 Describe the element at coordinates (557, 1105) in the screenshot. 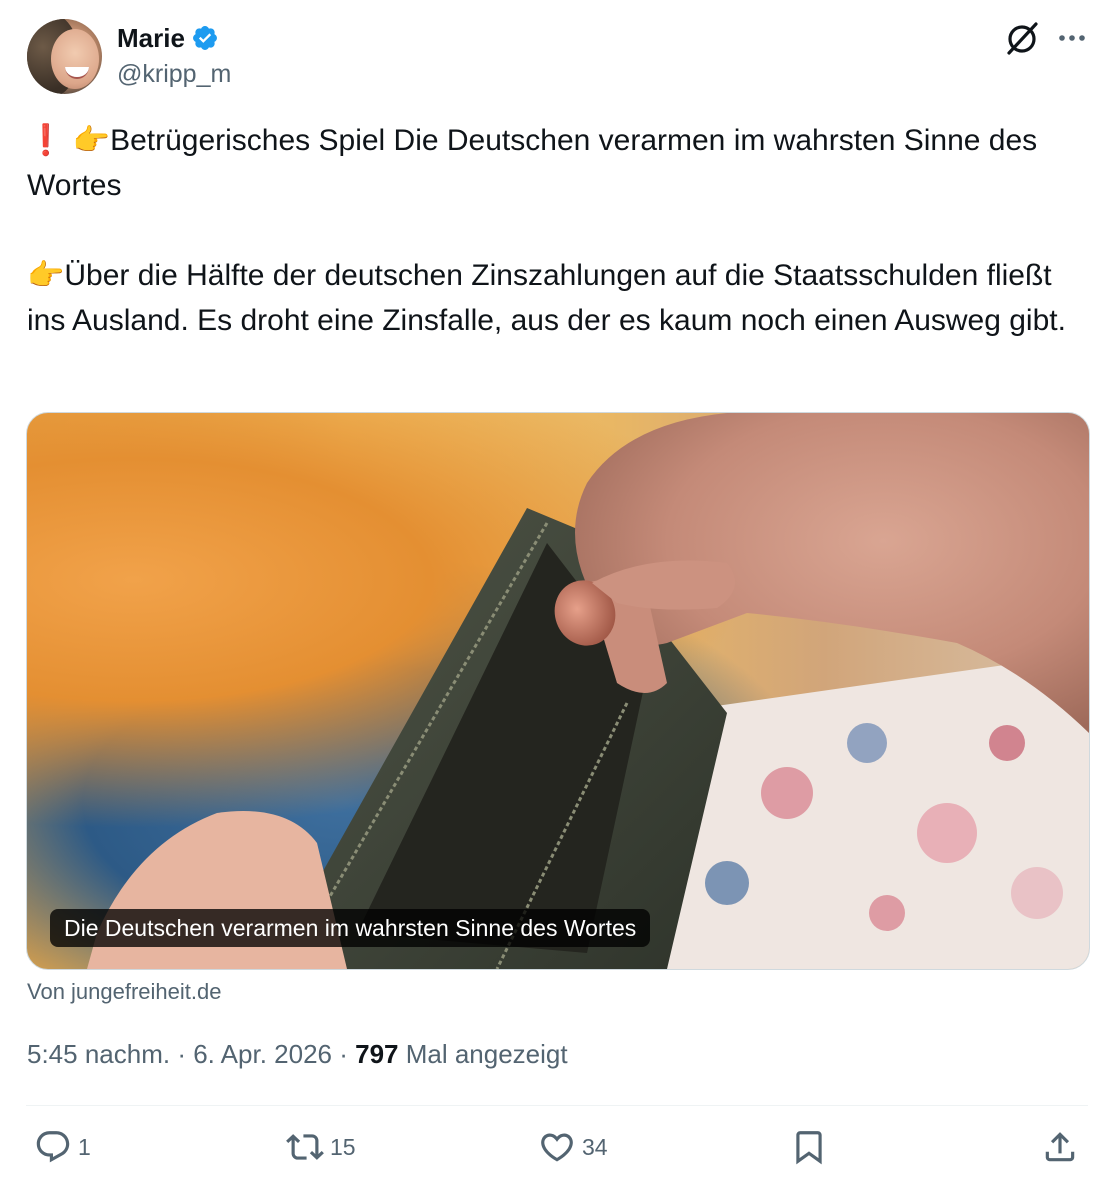

I see `divider` at that location.